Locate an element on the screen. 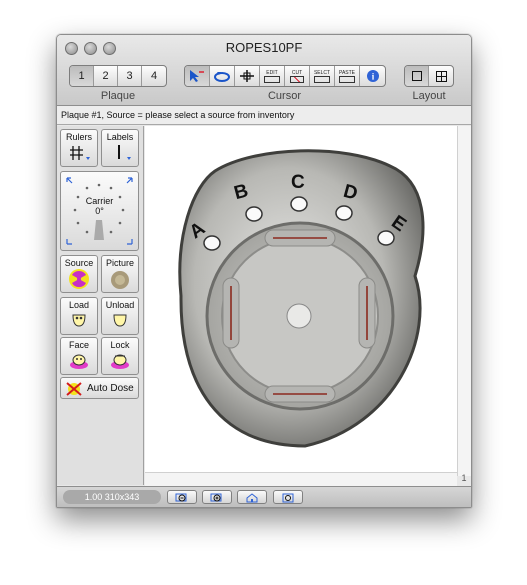 Image resolution: width=527 pixels, height=585 pixels. zoom-in-button is located at coordinates (217, 497).